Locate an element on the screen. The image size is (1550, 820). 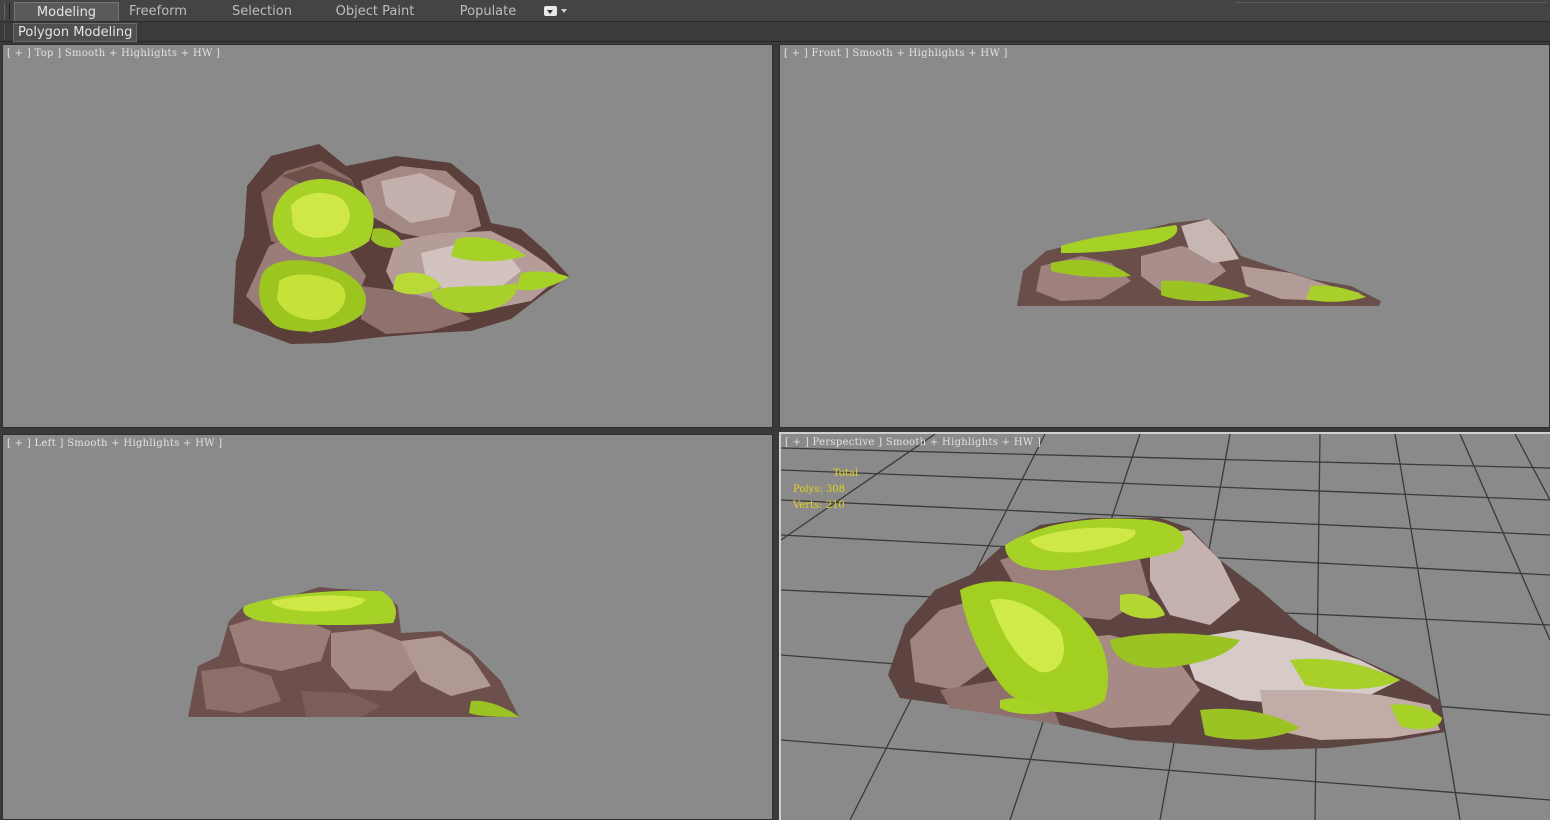
rock-model-perspective is located at coordinates (1166, 634).